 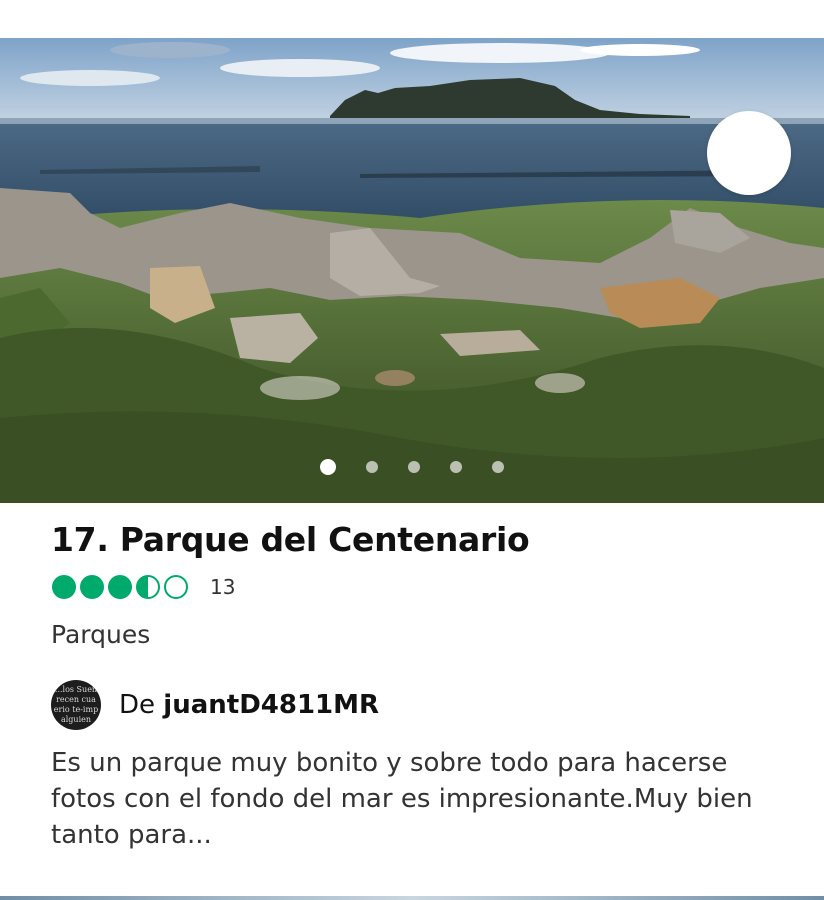 What do you see at coordinates (101, 634) in the screenshot?
I see `category-label: Parques` at bounding box center [101, 634].